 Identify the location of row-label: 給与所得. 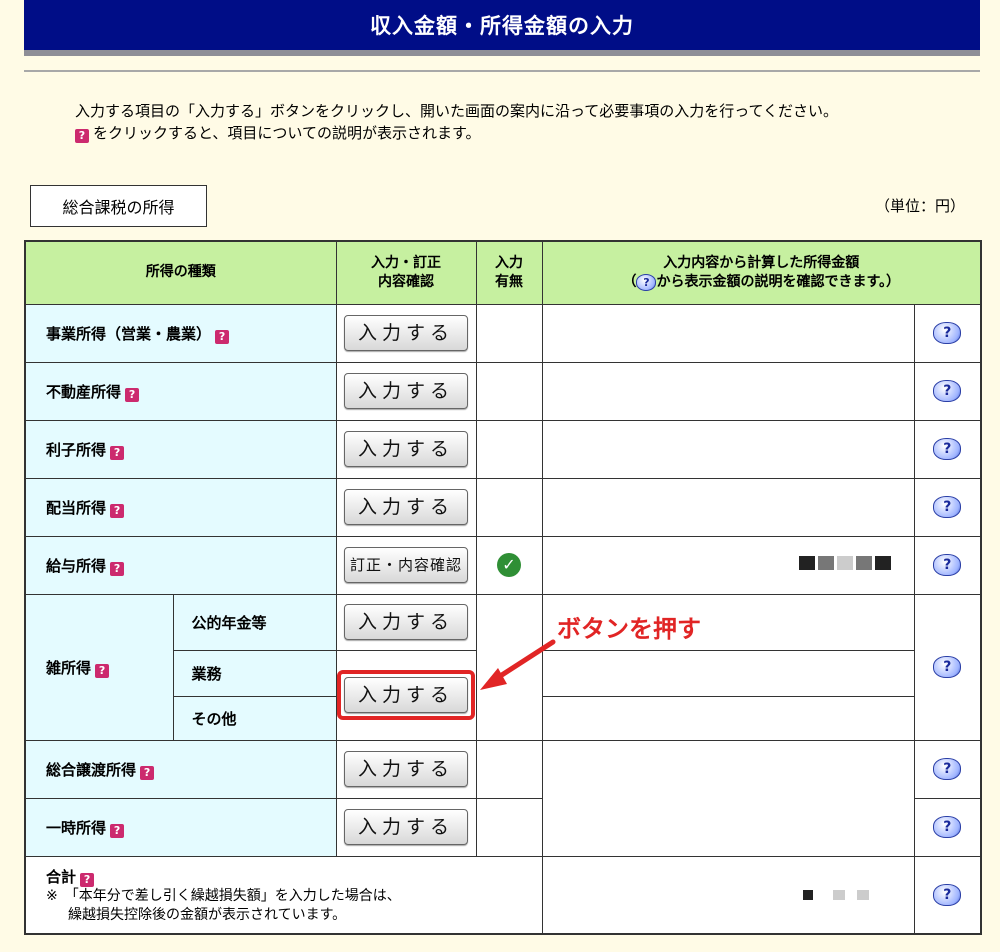
(76, 565).